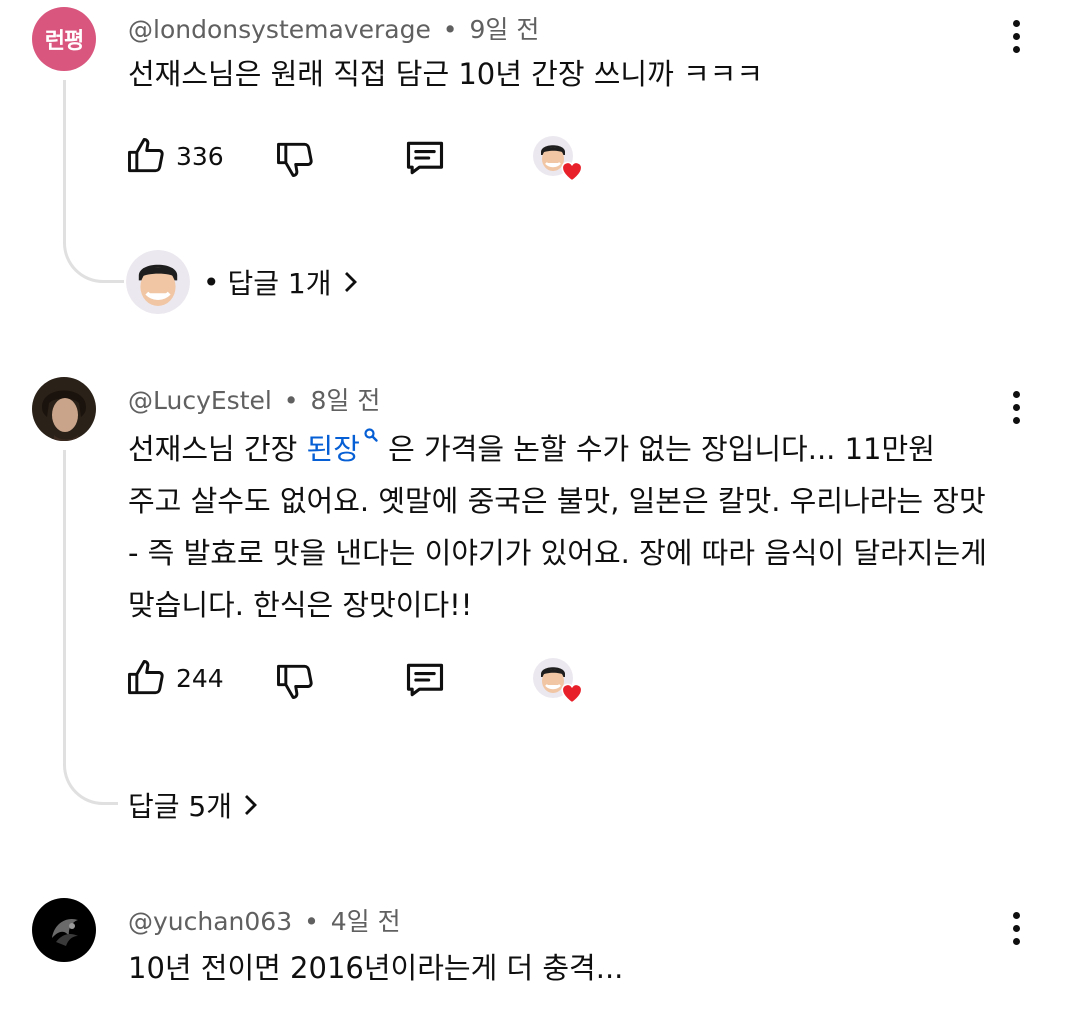  What do you see at coordinates (158, 282) in the screenshot?
I see `reply-avatar-icon` at bounding box center [158, 282].